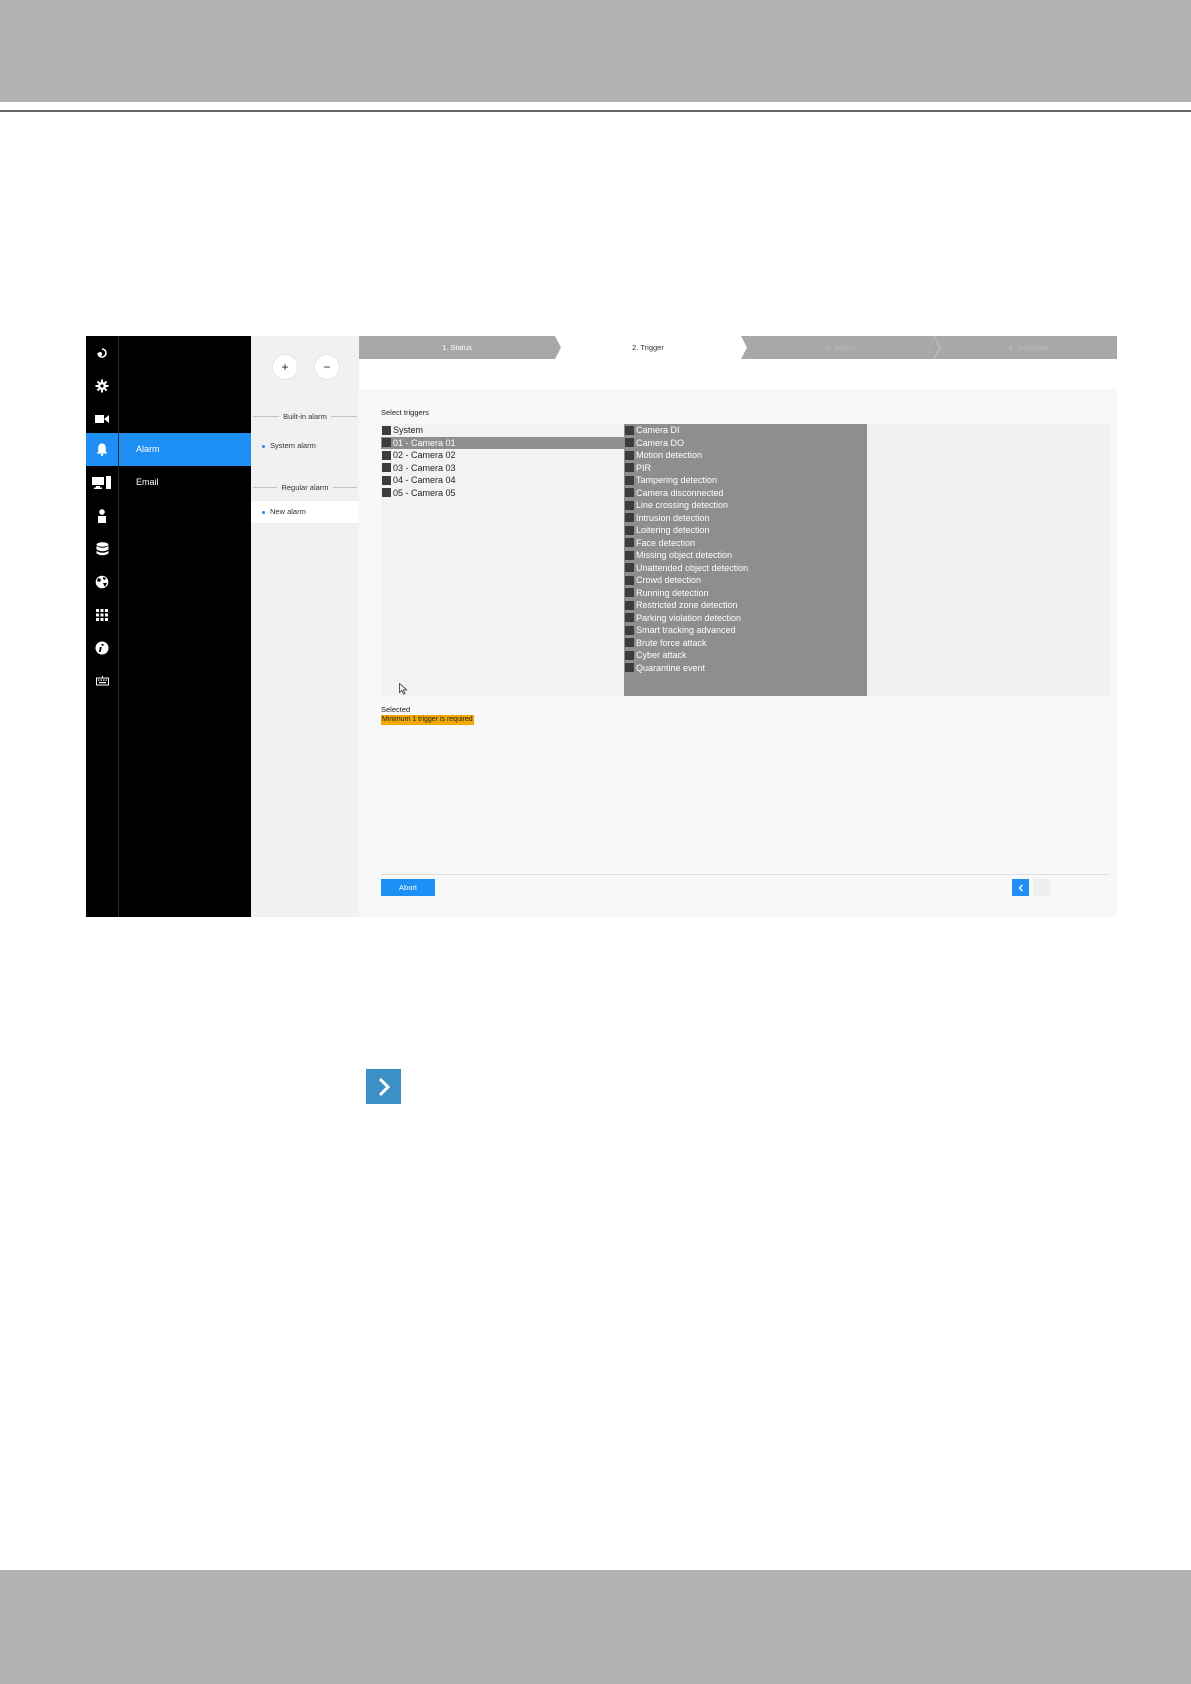 The image size is (1191, 1684). Describe the element at coordinates (745, 630) in the screenshot. I see `event-item: Smart tracking advanced` at that location.